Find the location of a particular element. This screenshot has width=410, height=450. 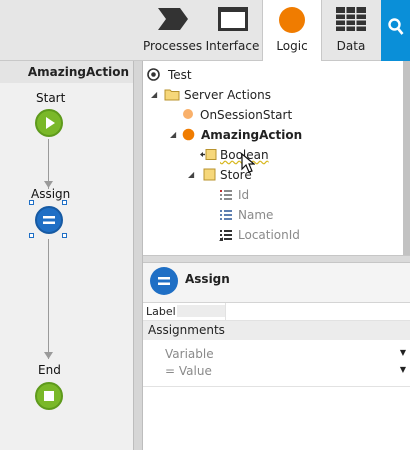

properties-header: Assign is located at coordinates (276, 283).